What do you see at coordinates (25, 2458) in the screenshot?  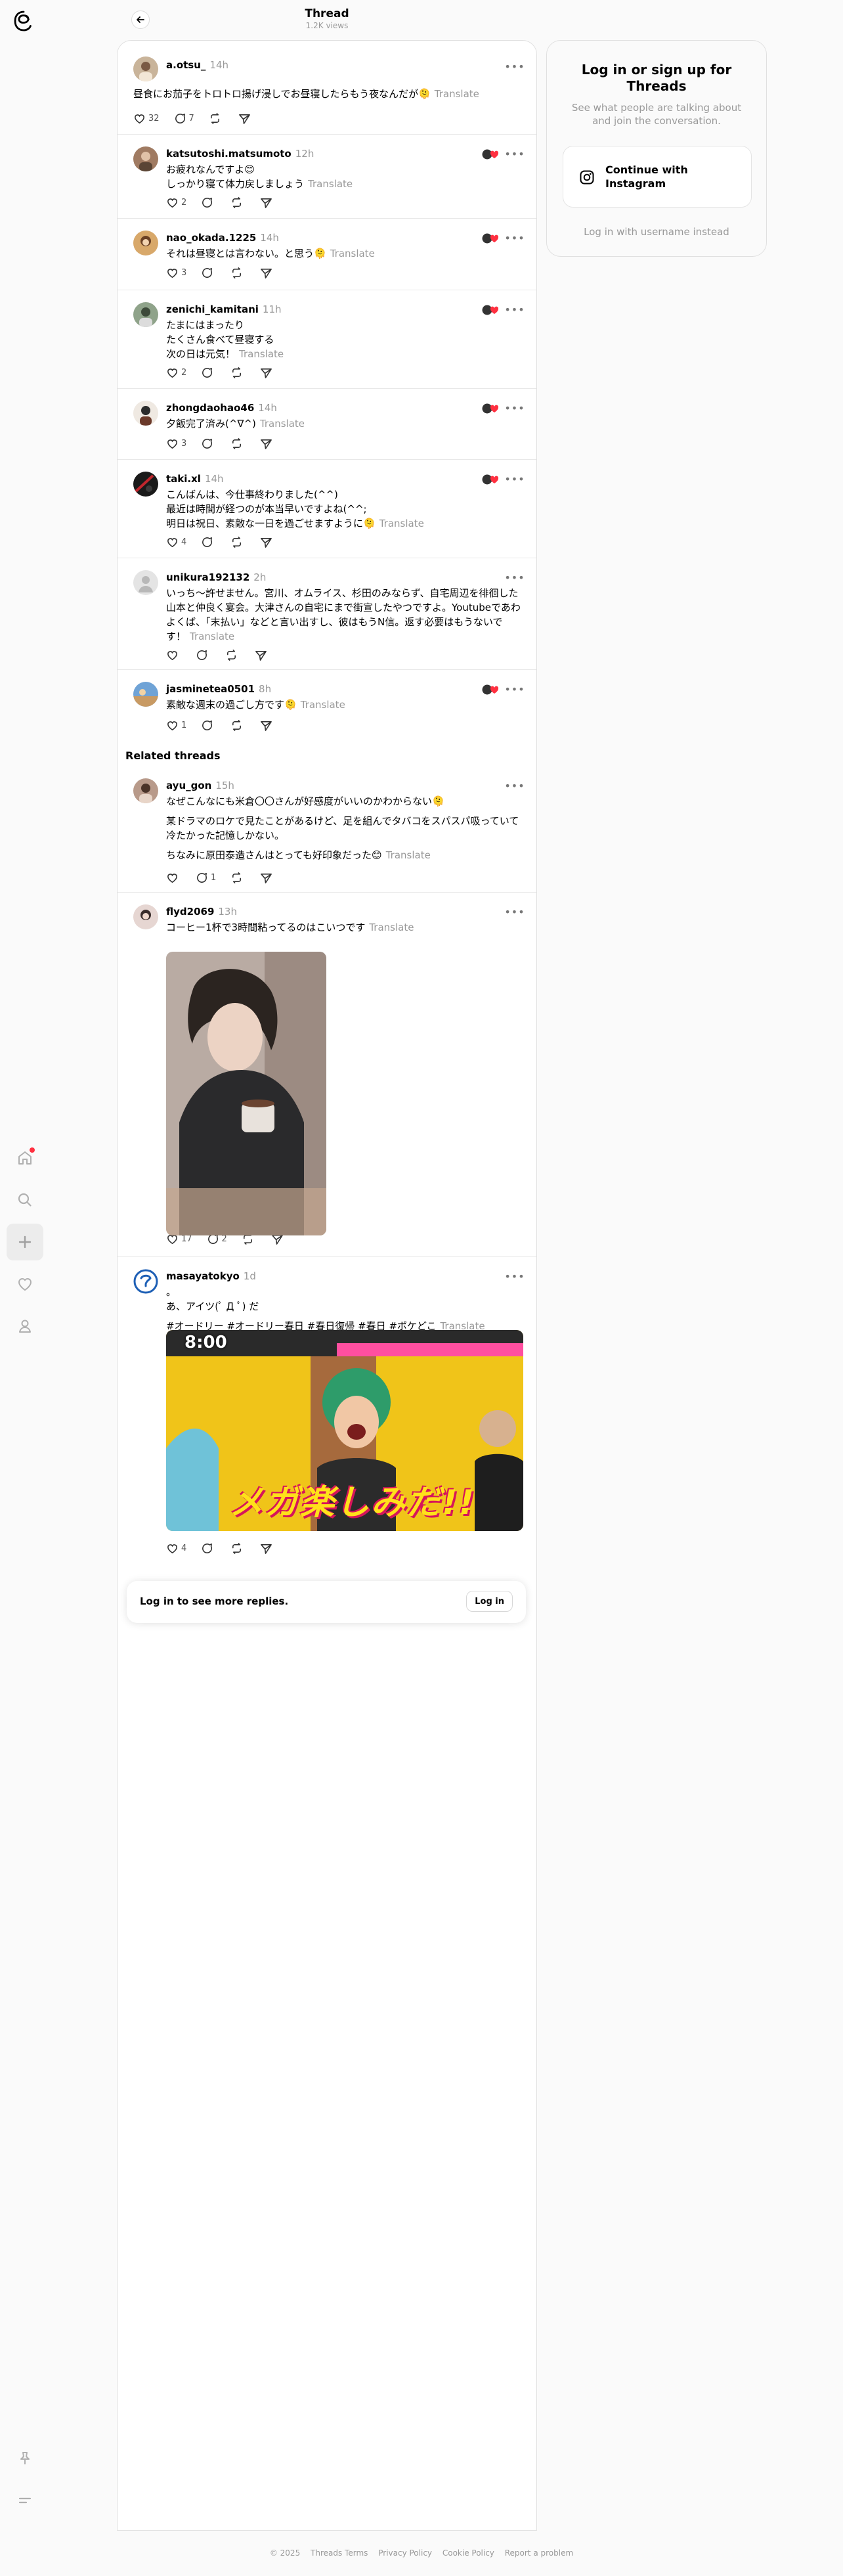 I see `pin-icon` at bounding box center [25, 2458].